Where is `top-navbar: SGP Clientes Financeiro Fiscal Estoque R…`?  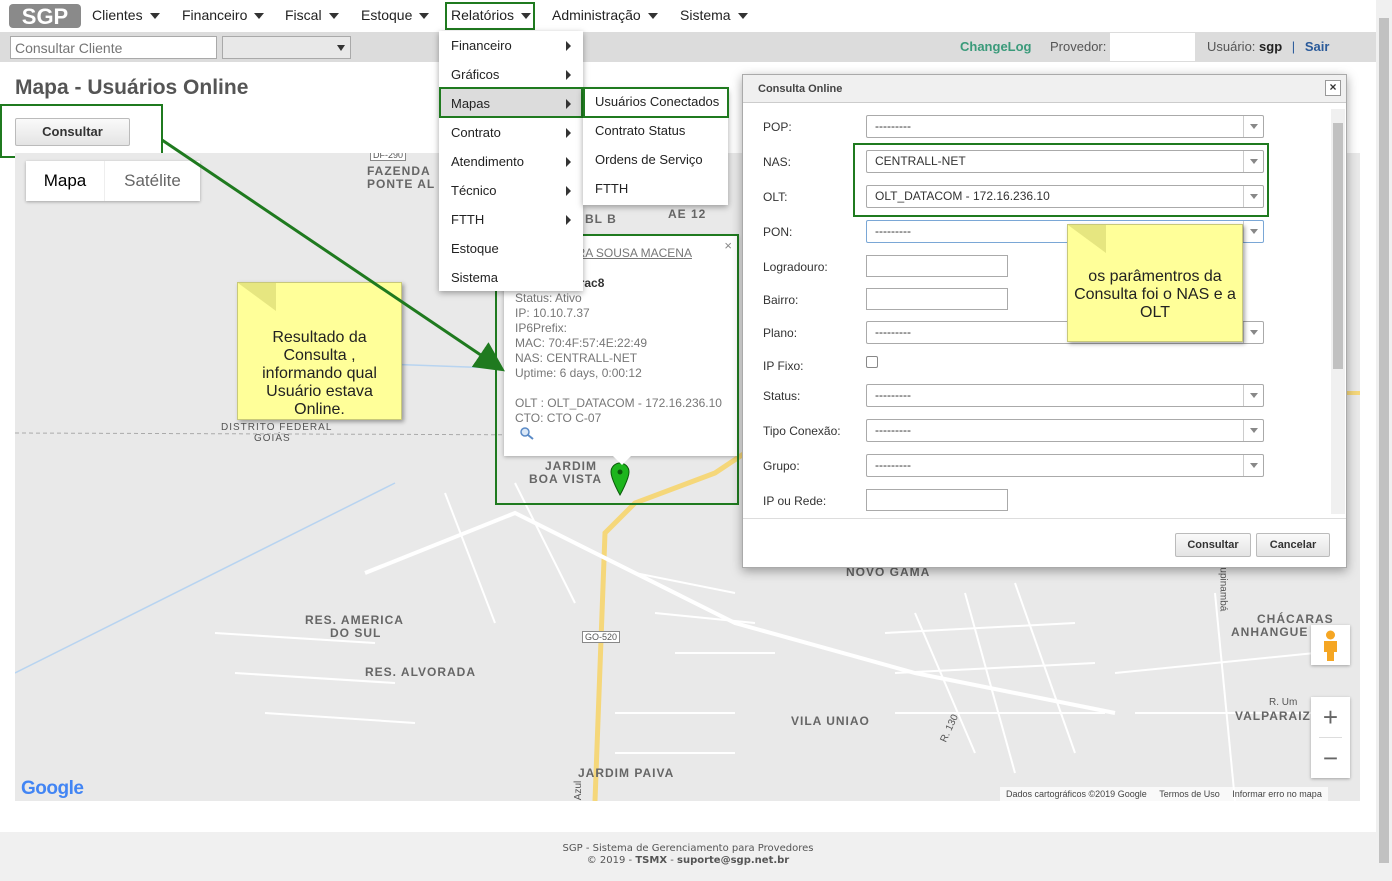
top-navbar: SGP Clientes Financeiro Fiscal Estoque R… is located at coordinates (688, 16).